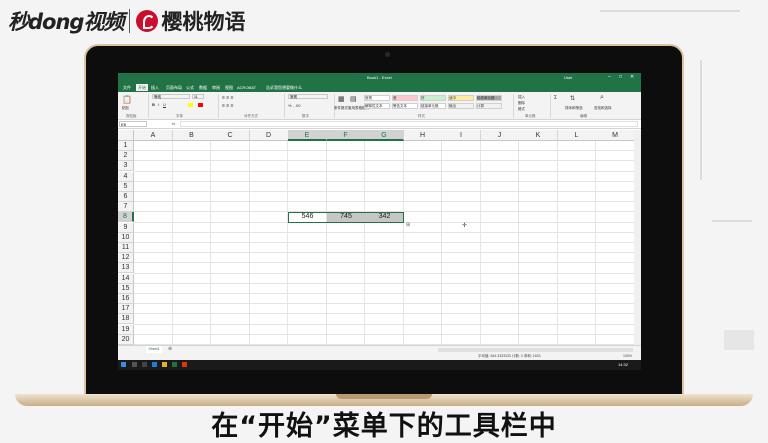 This screenshot has width=768, height=443. I want to click on number-format-select: 常规, so click(308, 96).